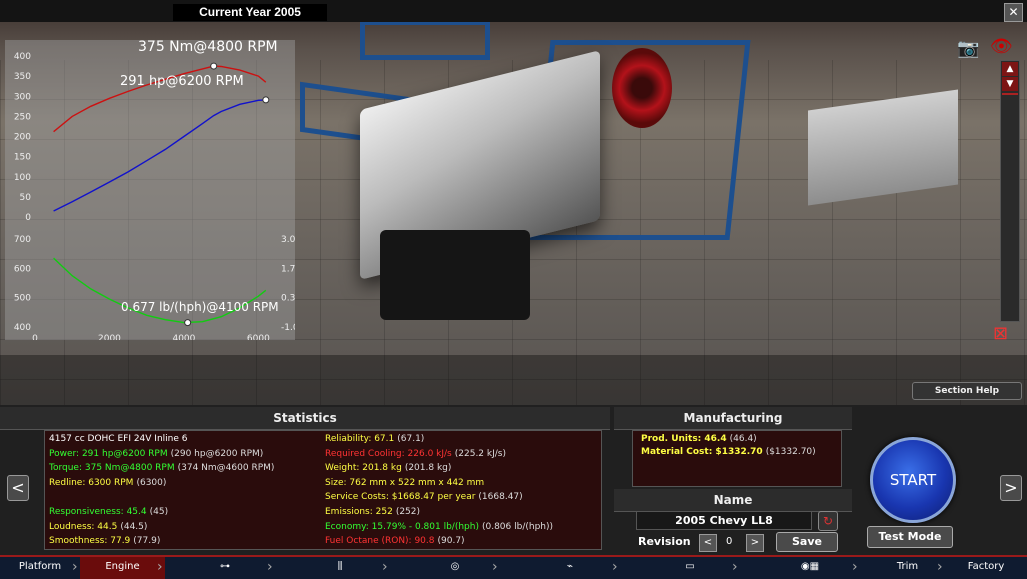 The image size is (1027, 579). Describe the element at coordinates (913, 480) in the screenshot. I see `start-button: START` at that location.